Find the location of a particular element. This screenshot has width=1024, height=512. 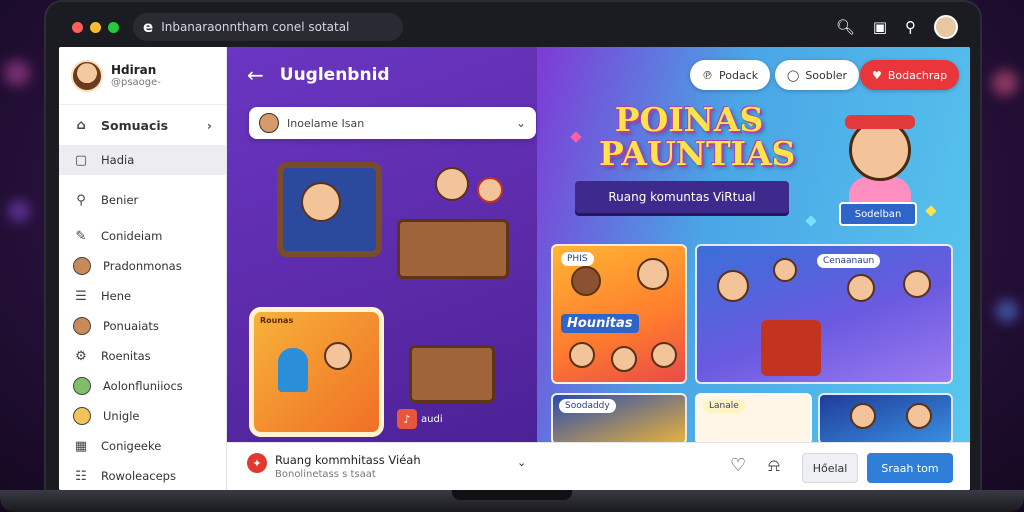

sidebar-item-media: ▢ Hadia is located at coordinates (142, 160).